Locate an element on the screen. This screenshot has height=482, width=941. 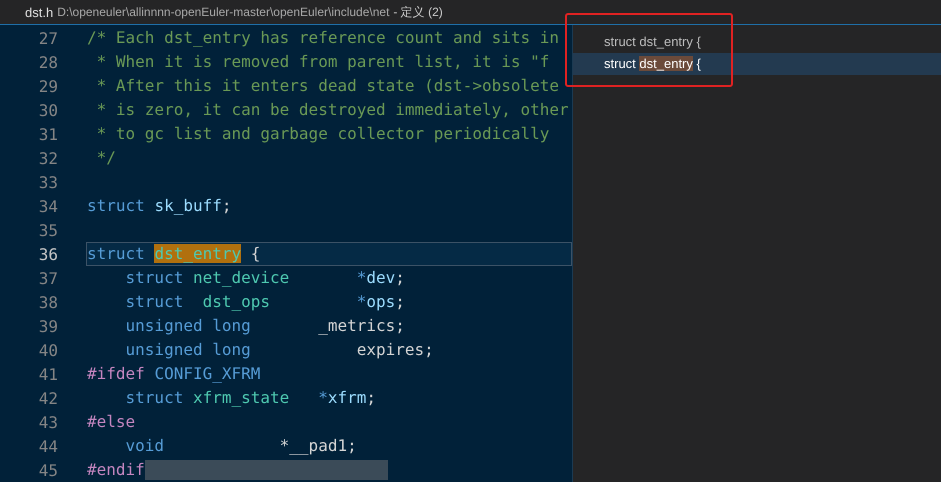
file-path: D:\openeuler\allinnnn-openEuler-master\openEuler\include\net is located at coordinates (223, 12).